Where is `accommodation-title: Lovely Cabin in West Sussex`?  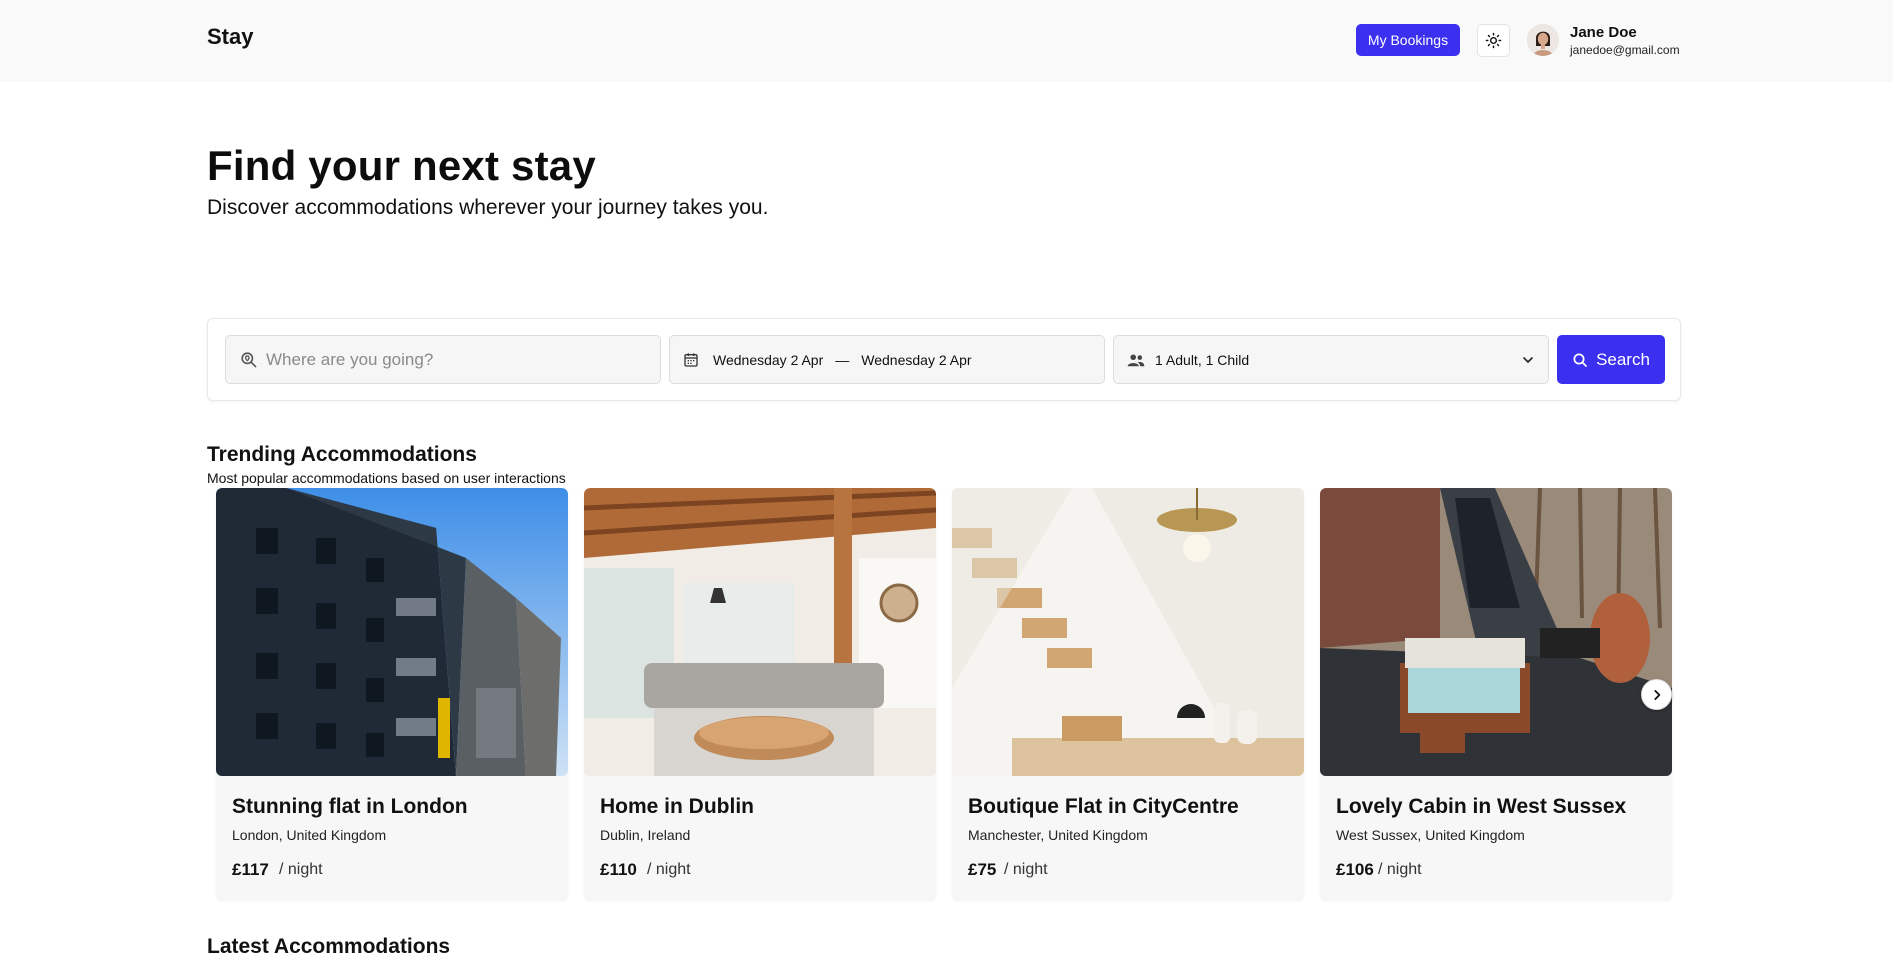
accommodation-title: Lovely Cabin in West Sussex is located at coordinates (1481, 807).